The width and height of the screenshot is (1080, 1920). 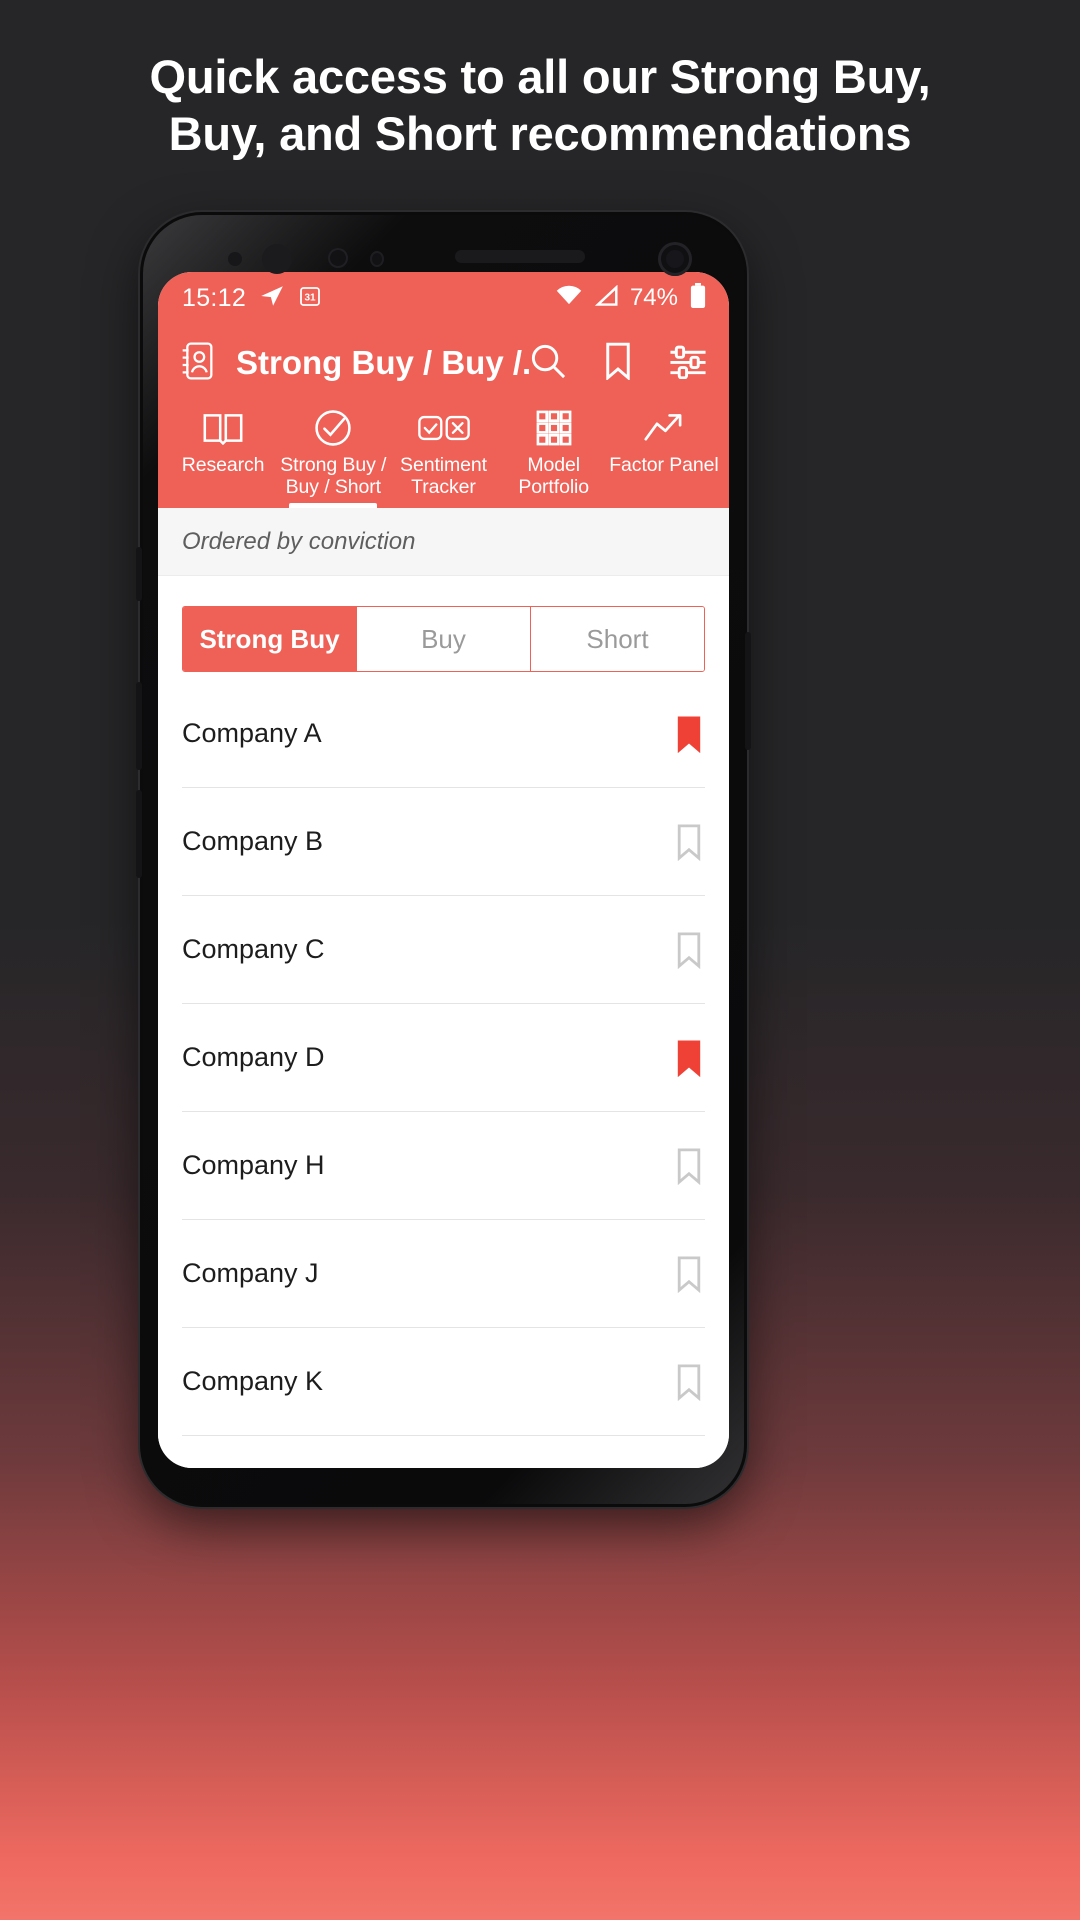 I want to click on tab-model-portfolio: Model Portfolio, so click(x=554, y=455).